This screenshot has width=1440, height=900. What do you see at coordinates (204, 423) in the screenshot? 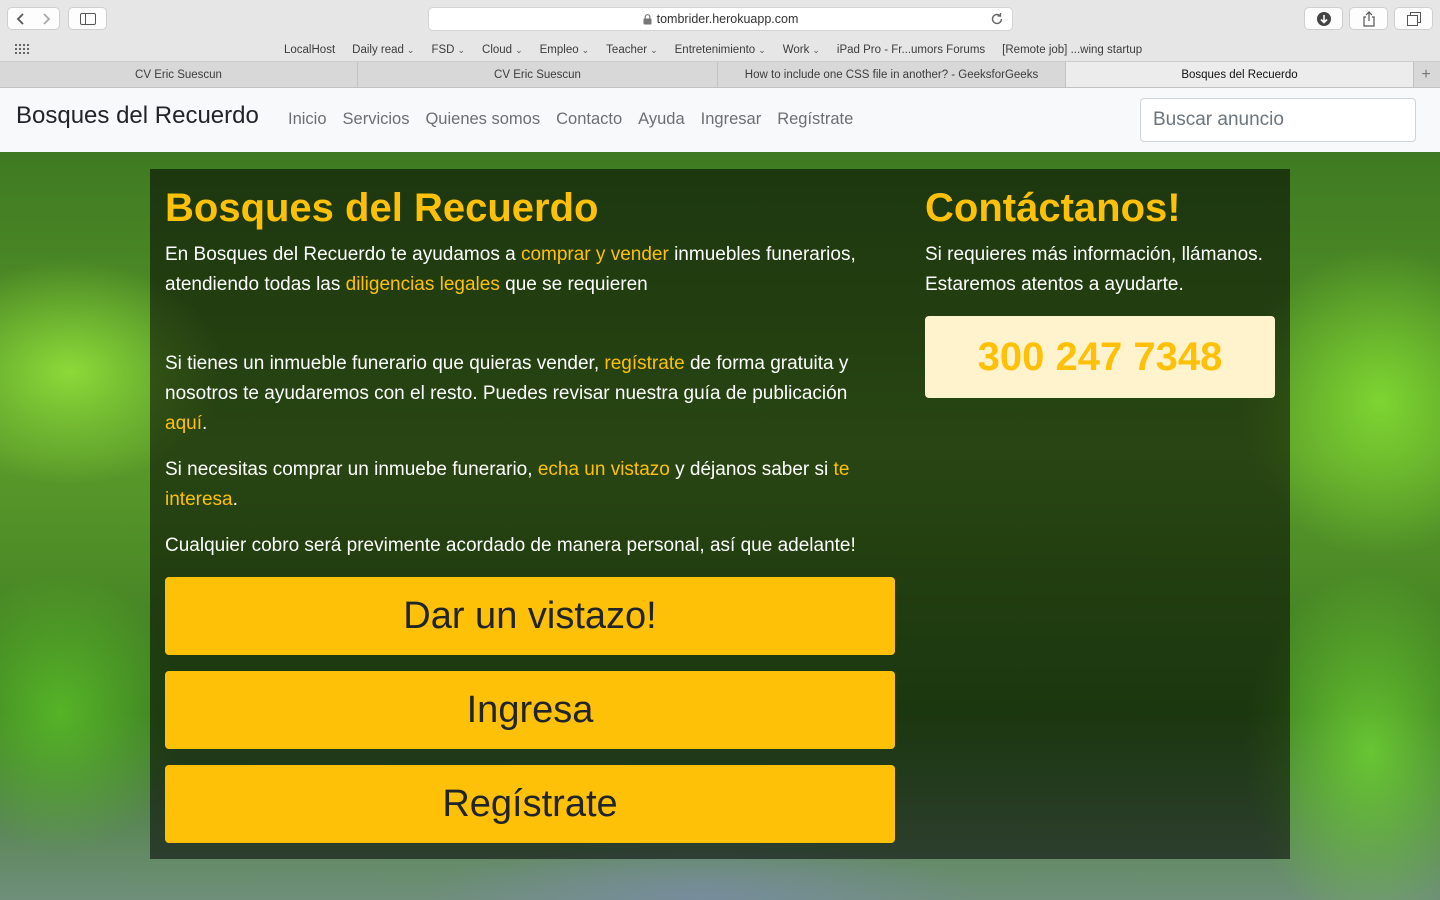
I see `sell-text-3: .` at bounding box center [204, 423].